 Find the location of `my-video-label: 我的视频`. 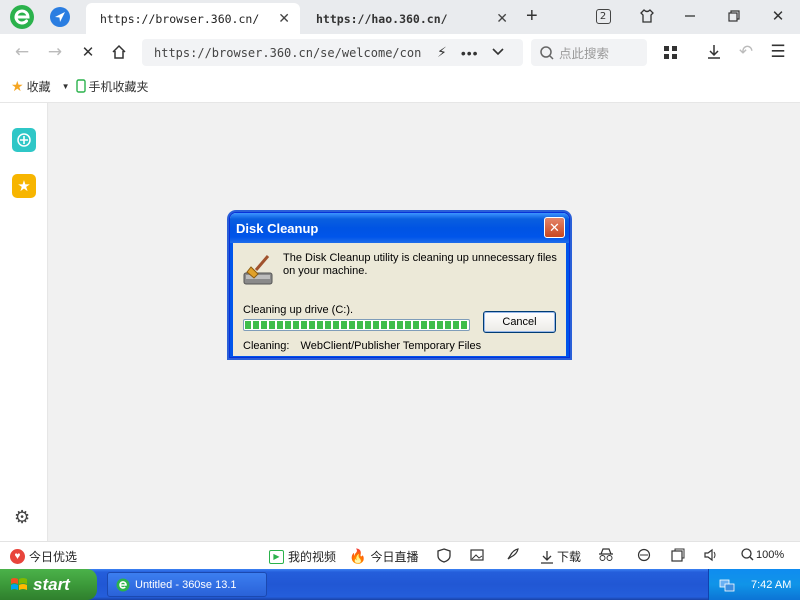

my-video-label: 我的视频 is located at coordinates (312, 557).